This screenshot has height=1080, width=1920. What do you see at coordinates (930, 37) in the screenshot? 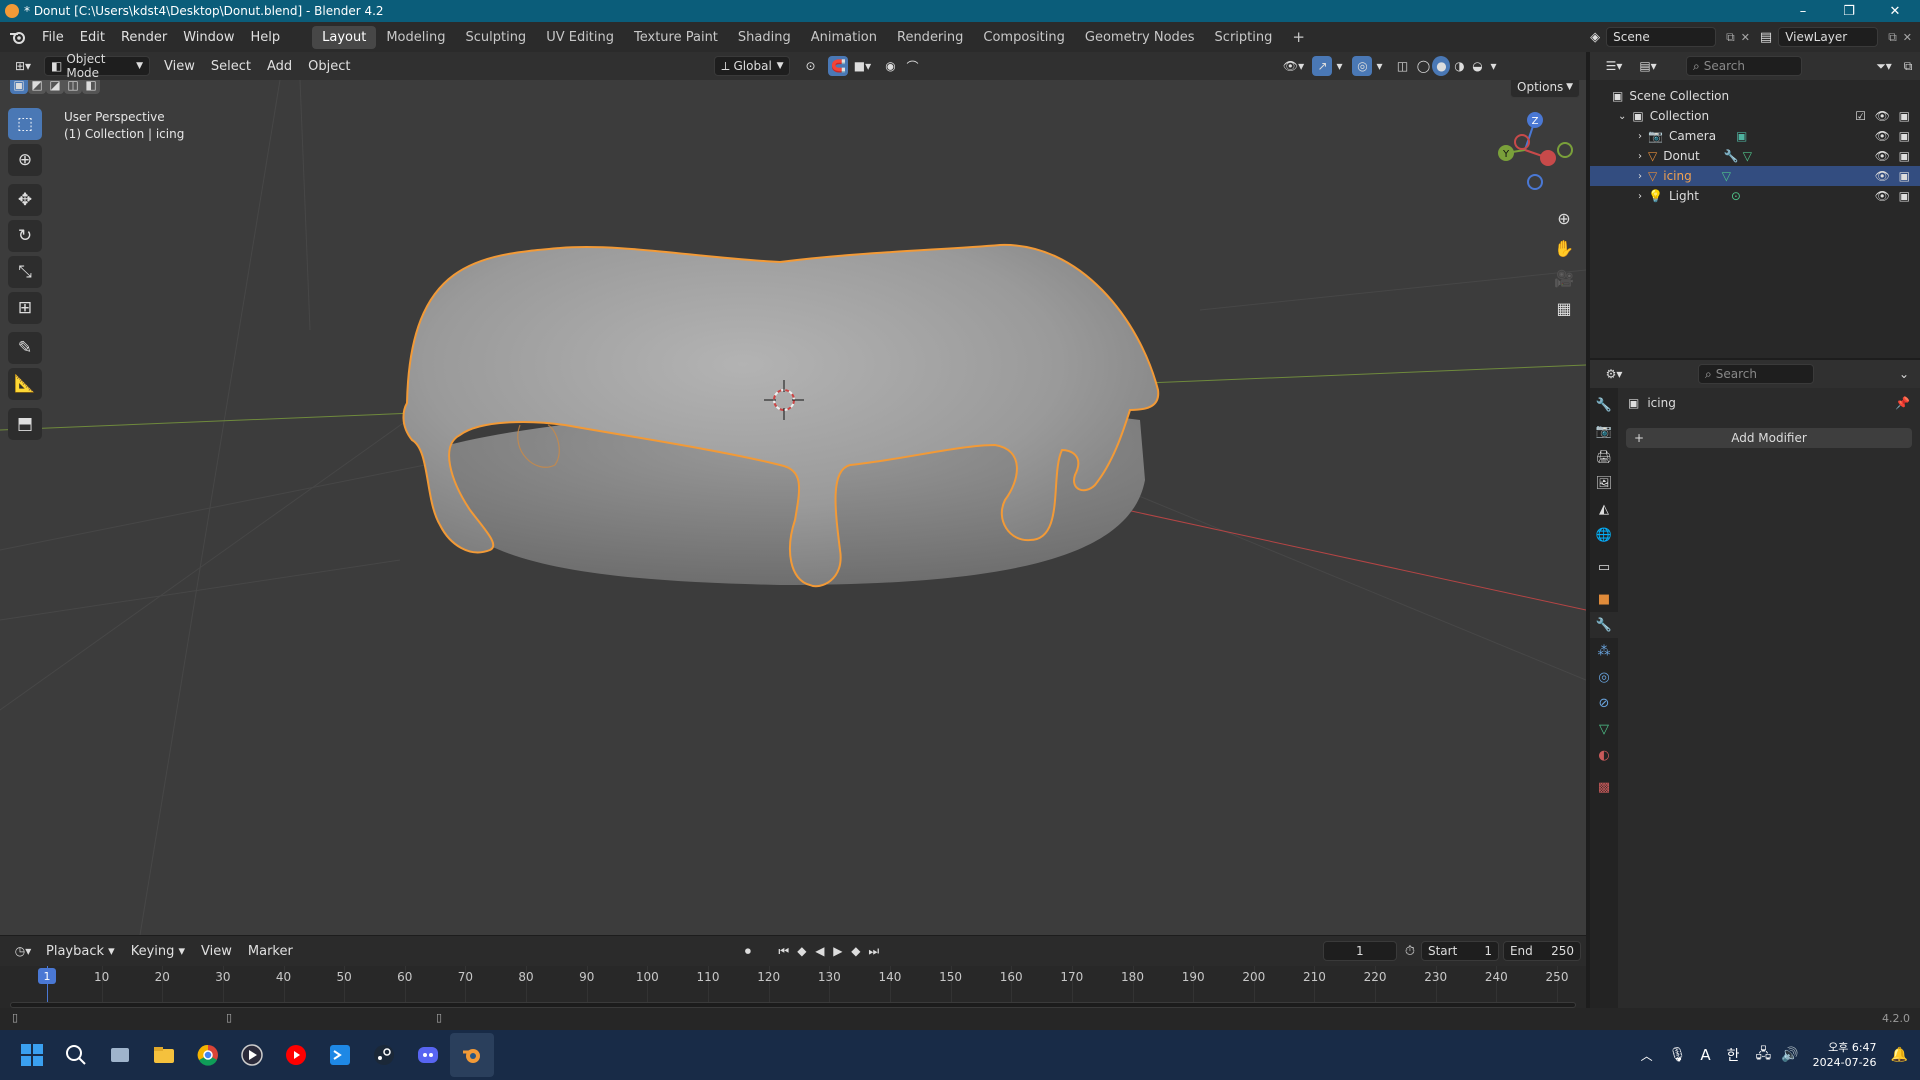
I see `tab-rendering: Rendering` at bounding box center [930, 37].